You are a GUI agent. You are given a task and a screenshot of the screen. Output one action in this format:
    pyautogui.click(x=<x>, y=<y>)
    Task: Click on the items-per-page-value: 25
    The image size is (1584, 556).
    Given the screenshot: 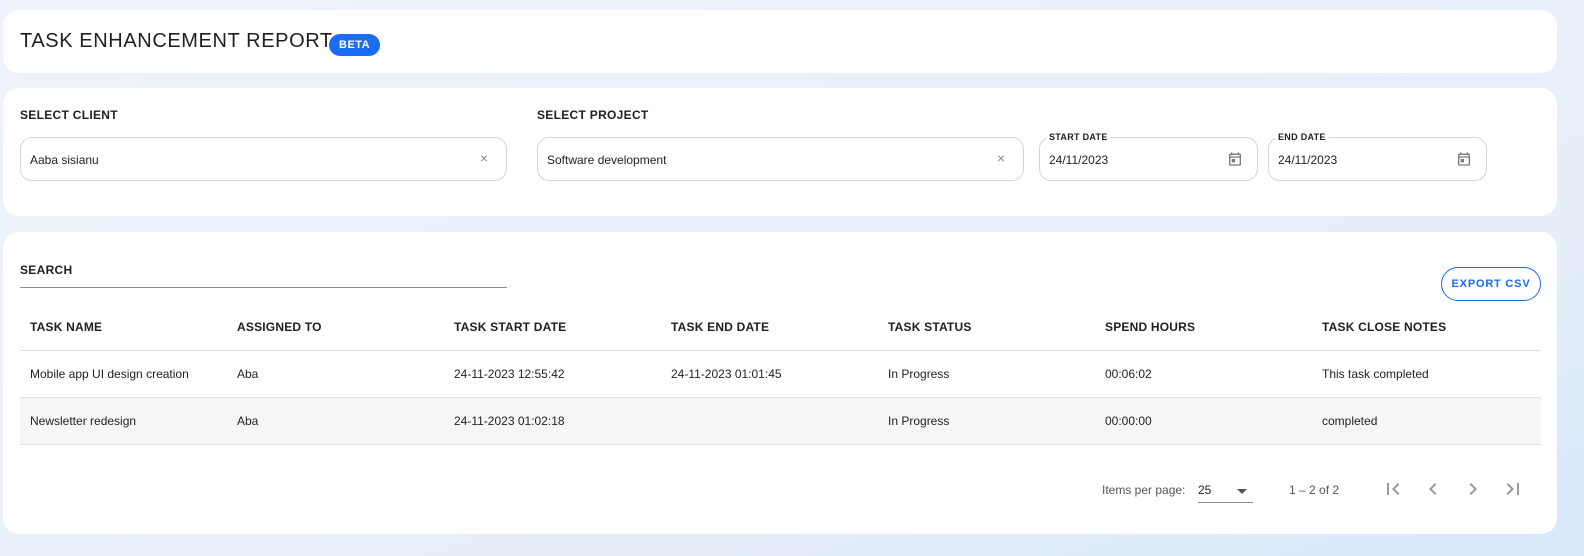 What is the action you would take?
    pyautogui.click(x=1205, y=490)
    